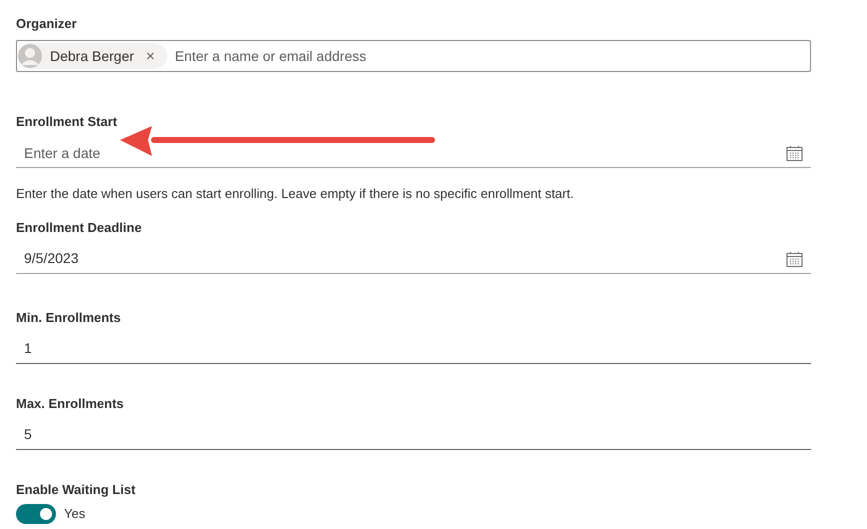 The height and width of the screenshot is (529, 867). What do you see at coordinates (150, 56) in the screenshot?
I see `remove-button: ×` at bounding box center [150, 56].